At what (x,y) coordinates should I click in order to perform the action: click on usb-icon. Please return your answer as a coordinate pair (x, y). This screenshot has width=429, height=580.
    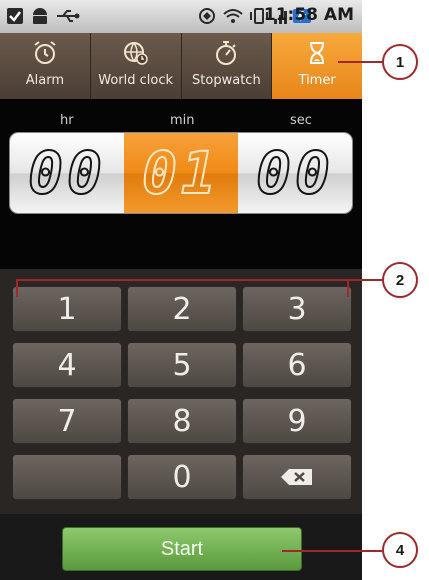
    Looking at the image, I should click on (68, 16).